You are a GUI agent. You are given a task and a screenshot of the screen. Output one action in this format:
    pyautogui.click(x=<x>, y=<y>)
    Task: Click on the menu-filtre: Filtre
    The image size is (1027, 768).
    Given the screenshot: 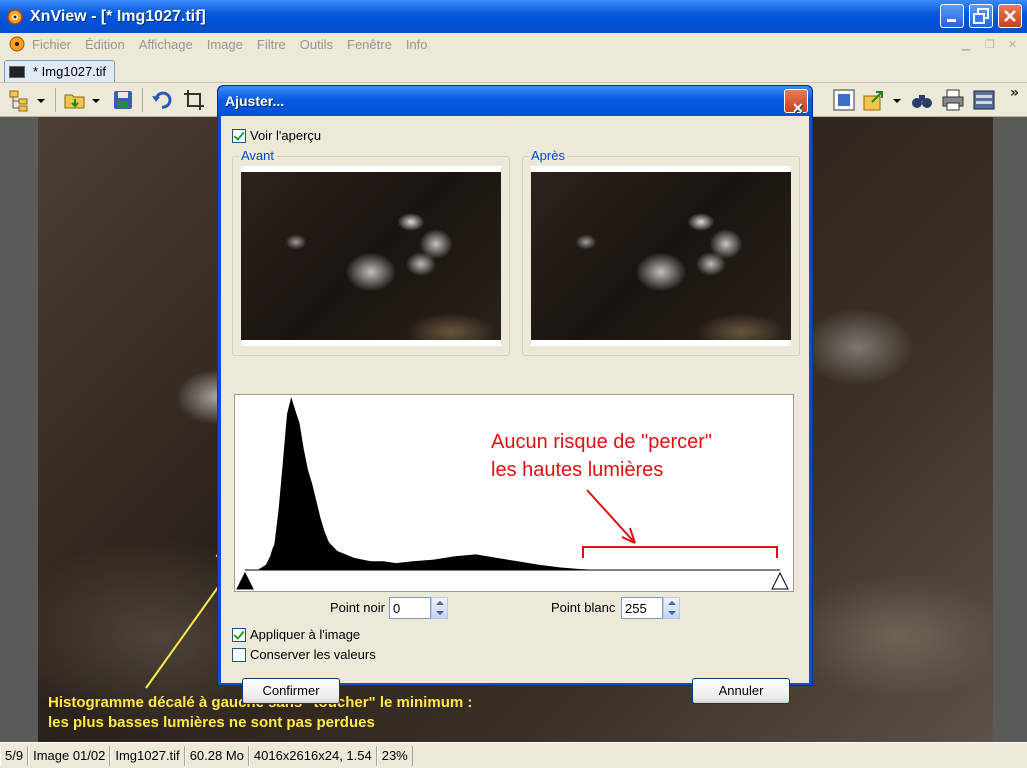 What is the action you would take?
    pyautogui.click(x=271, y=44)
    